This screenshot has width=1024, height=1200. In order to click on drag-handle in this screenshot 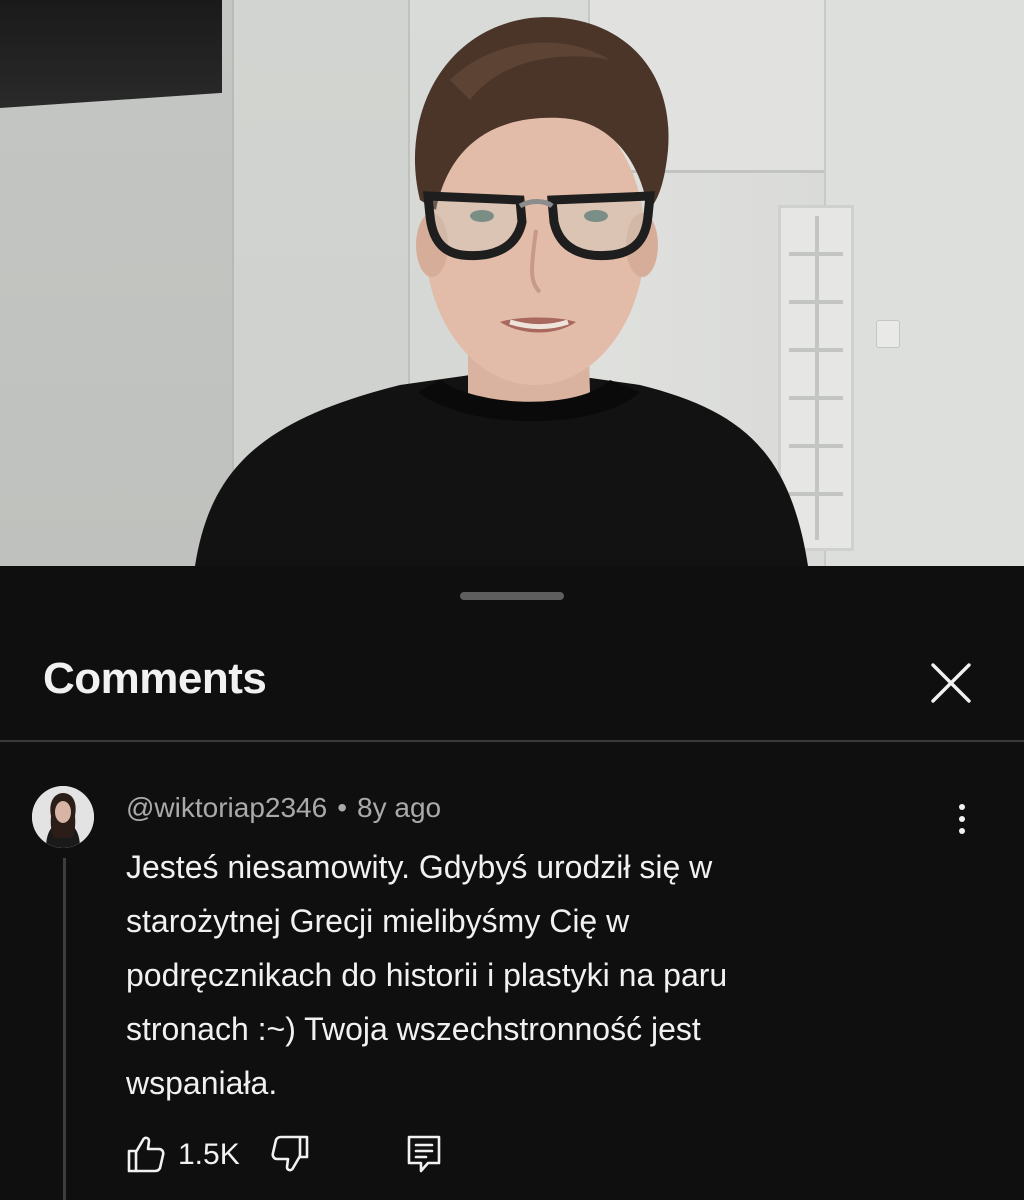, I will do `click(512, 596)`.